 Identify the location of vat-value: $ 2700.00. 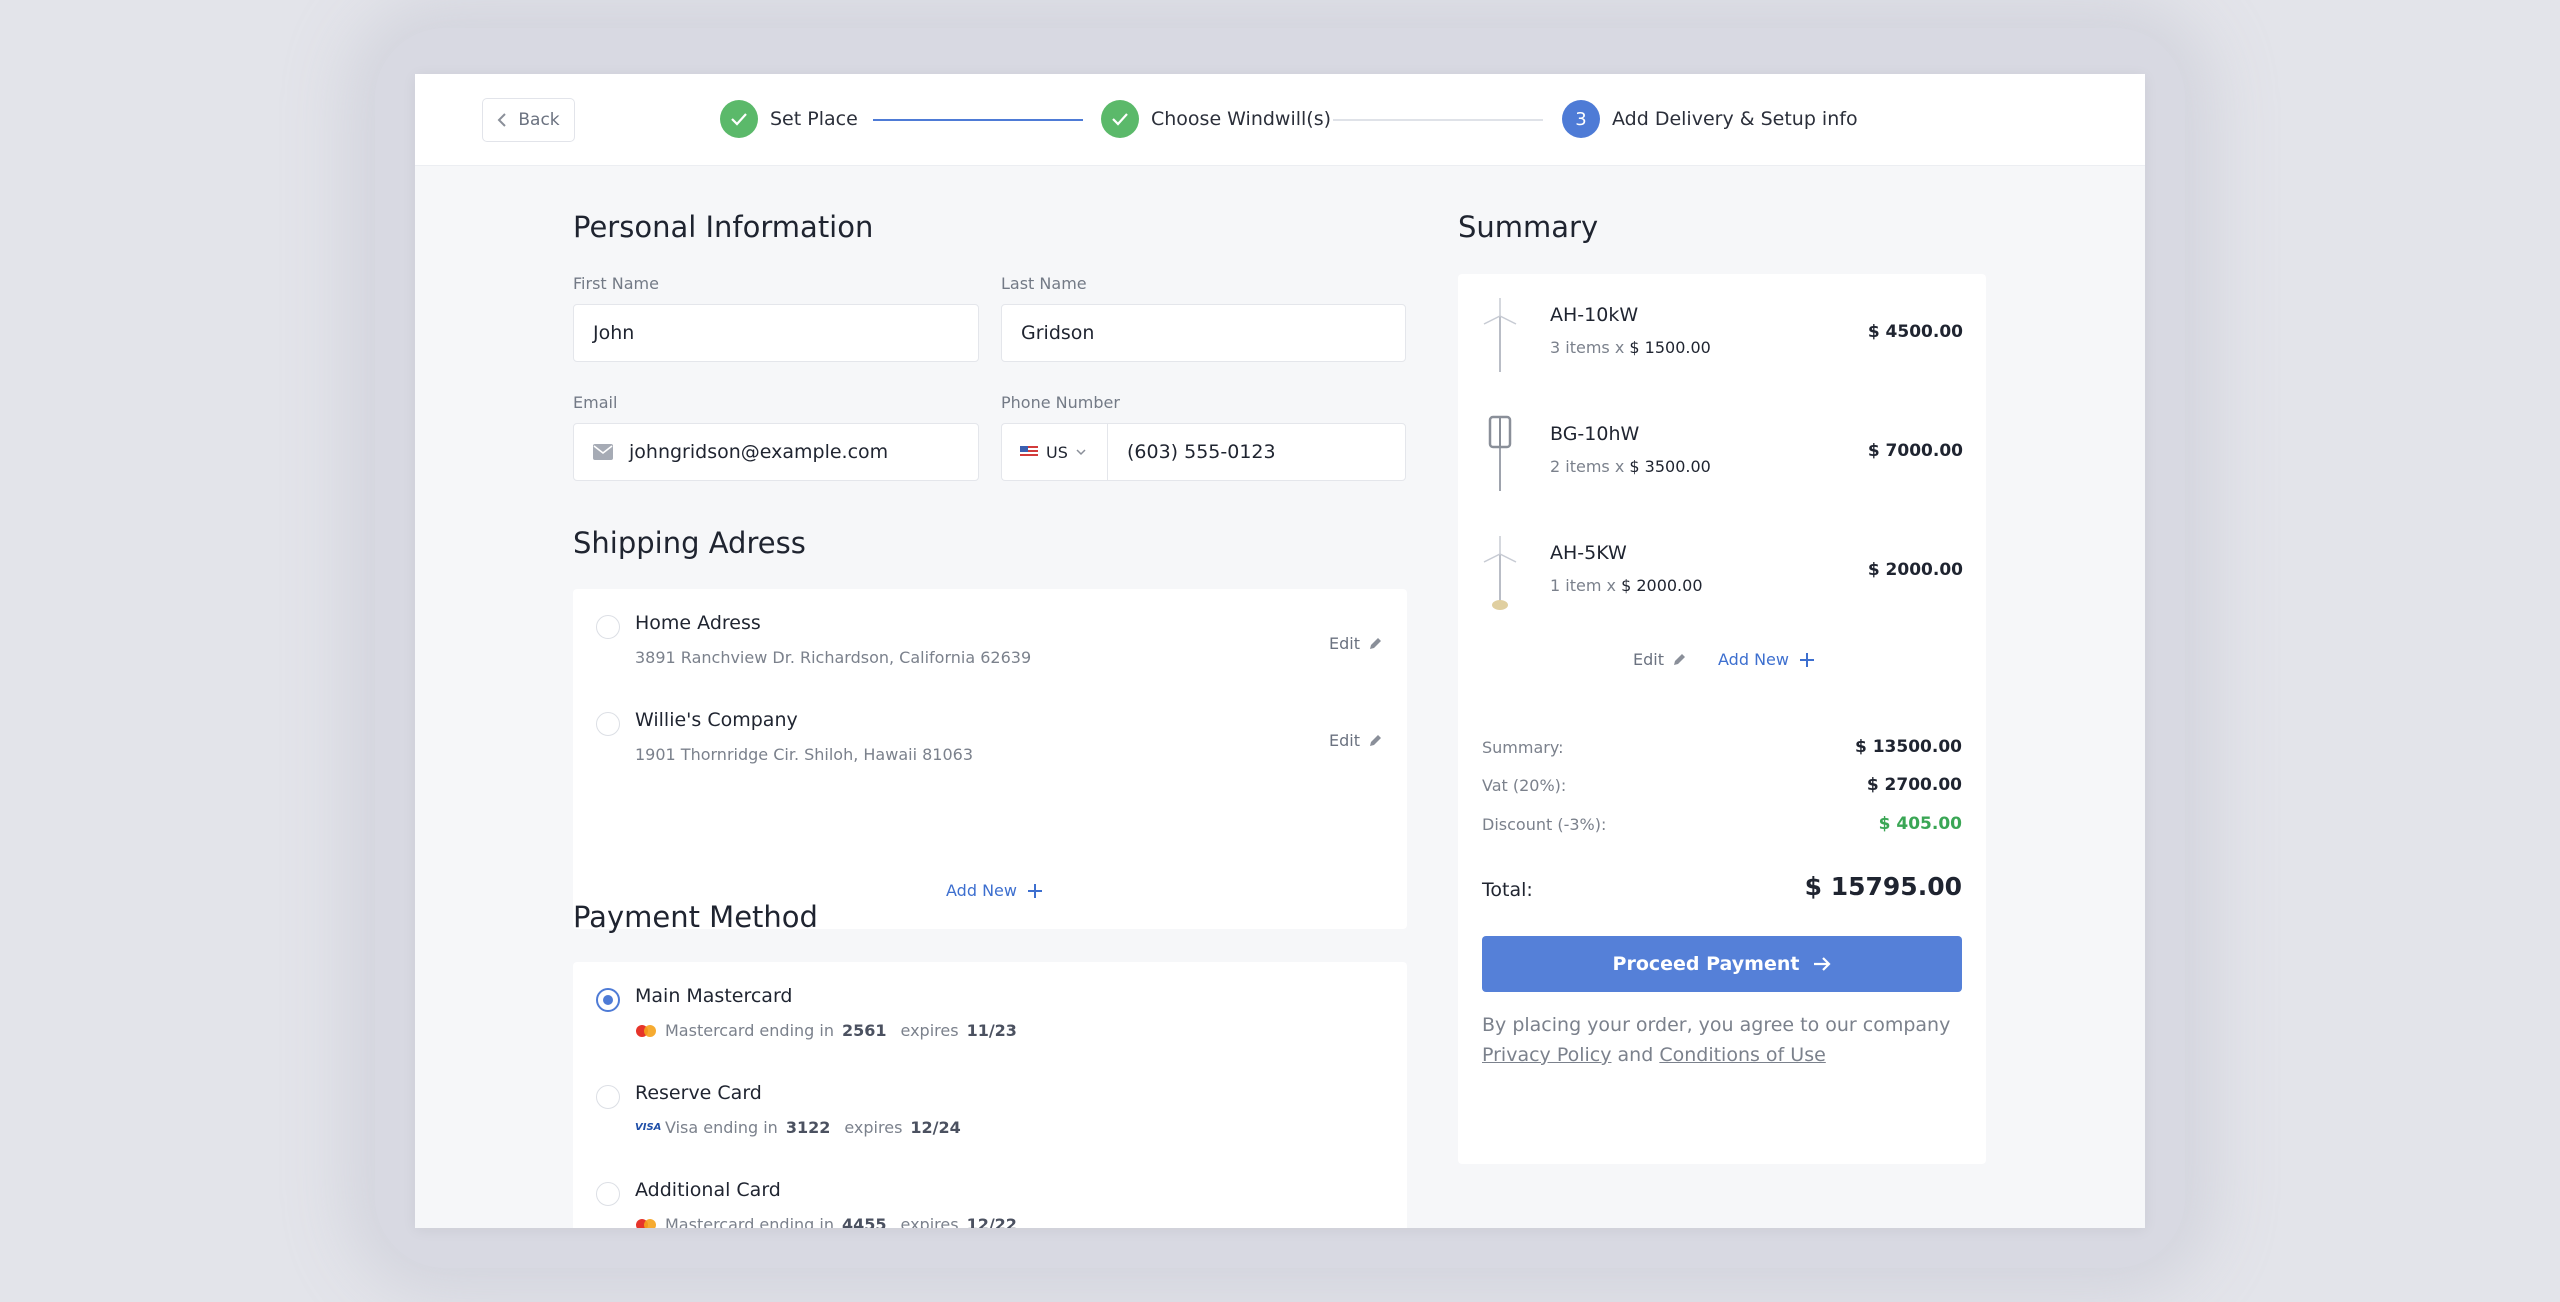
(1914, 785).